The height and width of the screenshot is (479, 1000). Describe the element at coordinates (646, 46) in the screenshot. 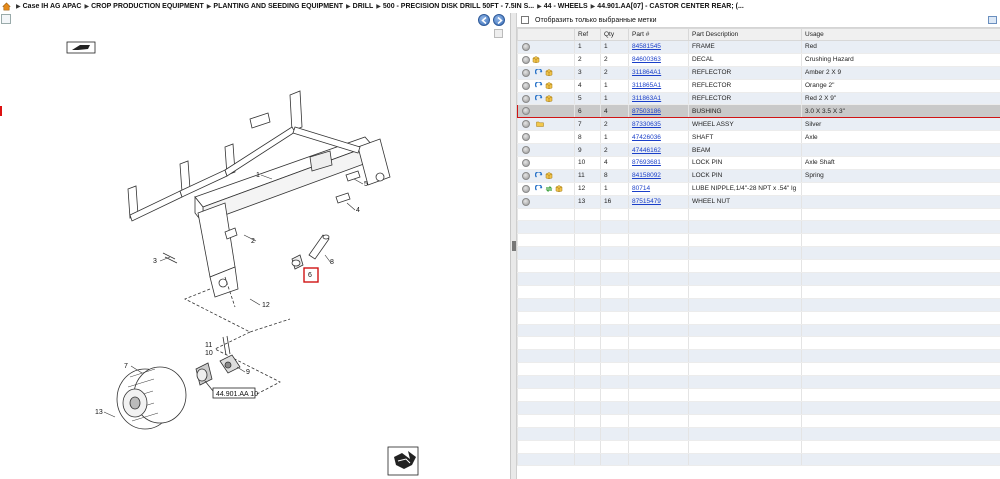

I see `part-number-link: 84581545` at that location.